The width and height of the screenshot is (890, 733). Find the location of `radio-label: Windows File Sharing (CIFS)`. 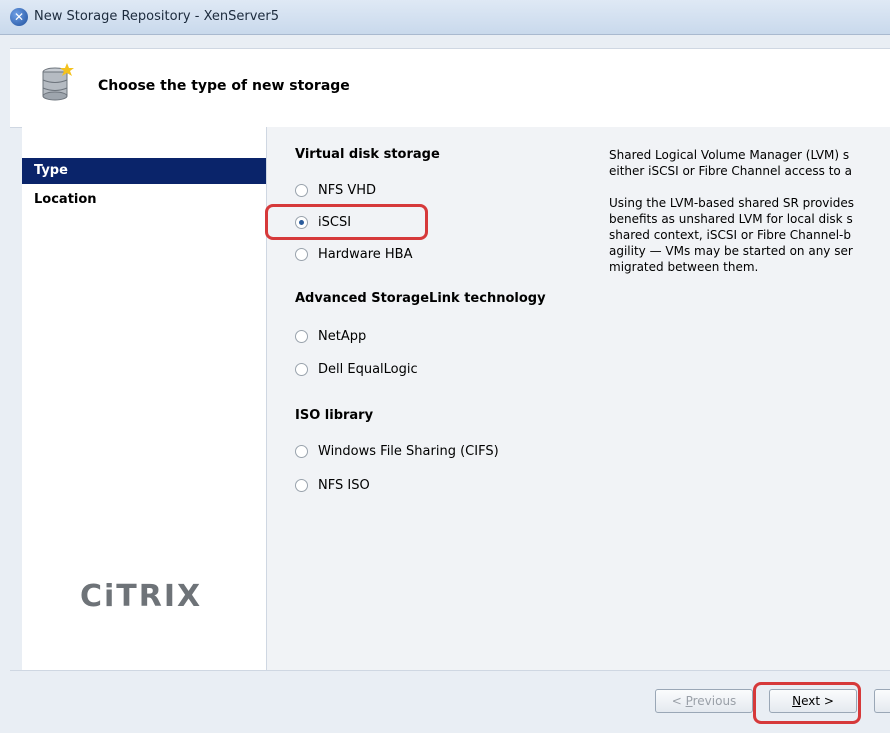

radio-label: Windows File Sharing (CIFS) is located at coordinates (408, 451).